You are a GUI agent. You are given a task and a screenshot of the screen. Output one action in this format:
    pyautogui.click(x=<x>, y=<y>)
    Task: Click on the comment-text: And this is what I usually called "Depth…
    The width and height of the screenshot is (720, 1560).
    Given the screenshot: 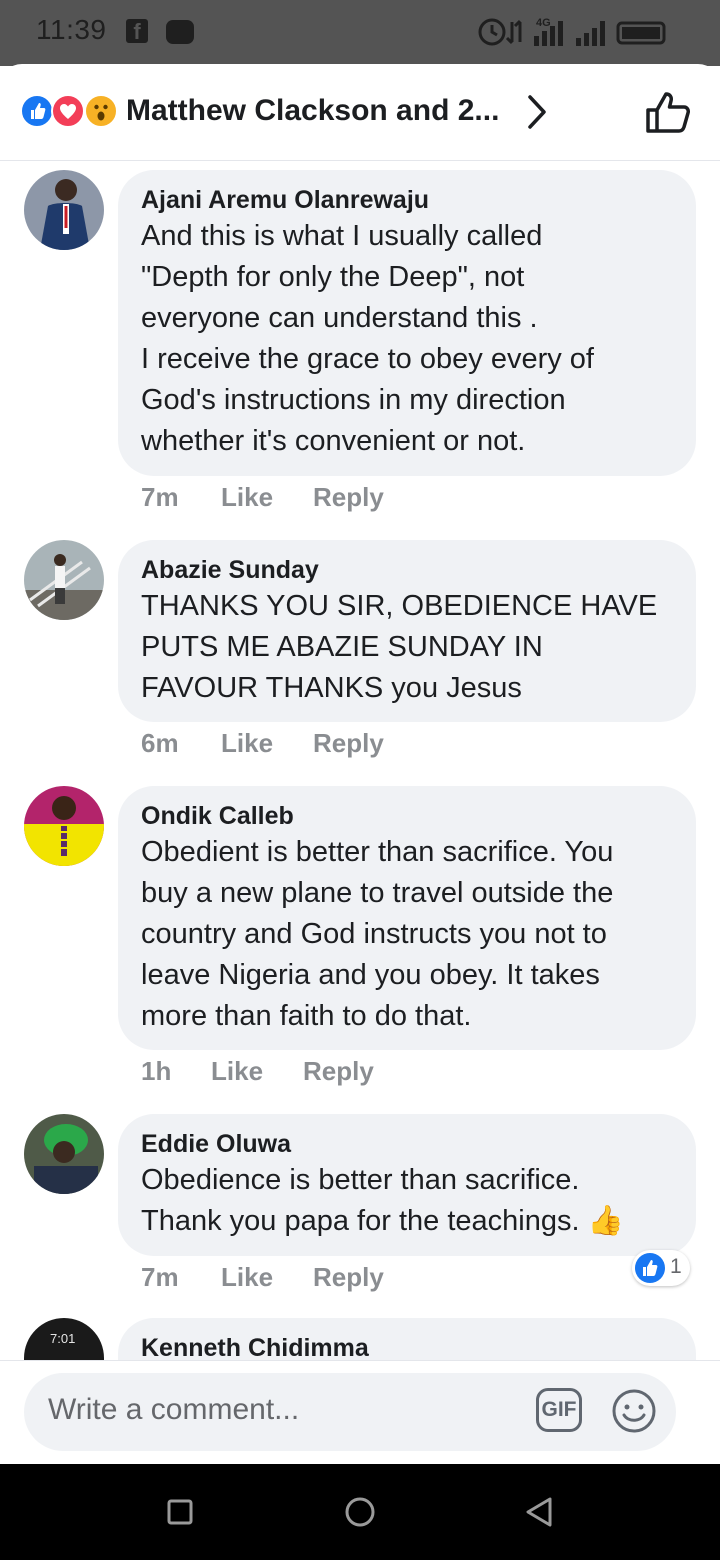 What is the action you would take?
    pyautogui.click(x=367, y=338)
    